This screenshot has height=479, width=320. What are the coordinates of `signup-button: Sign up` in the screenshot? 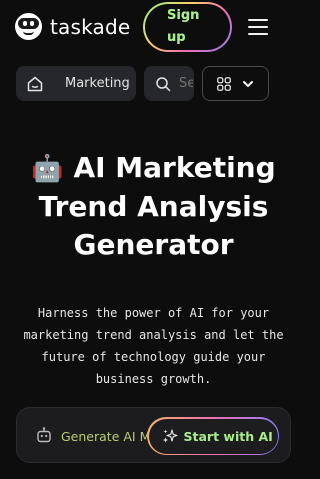 It's located at (187, 27).